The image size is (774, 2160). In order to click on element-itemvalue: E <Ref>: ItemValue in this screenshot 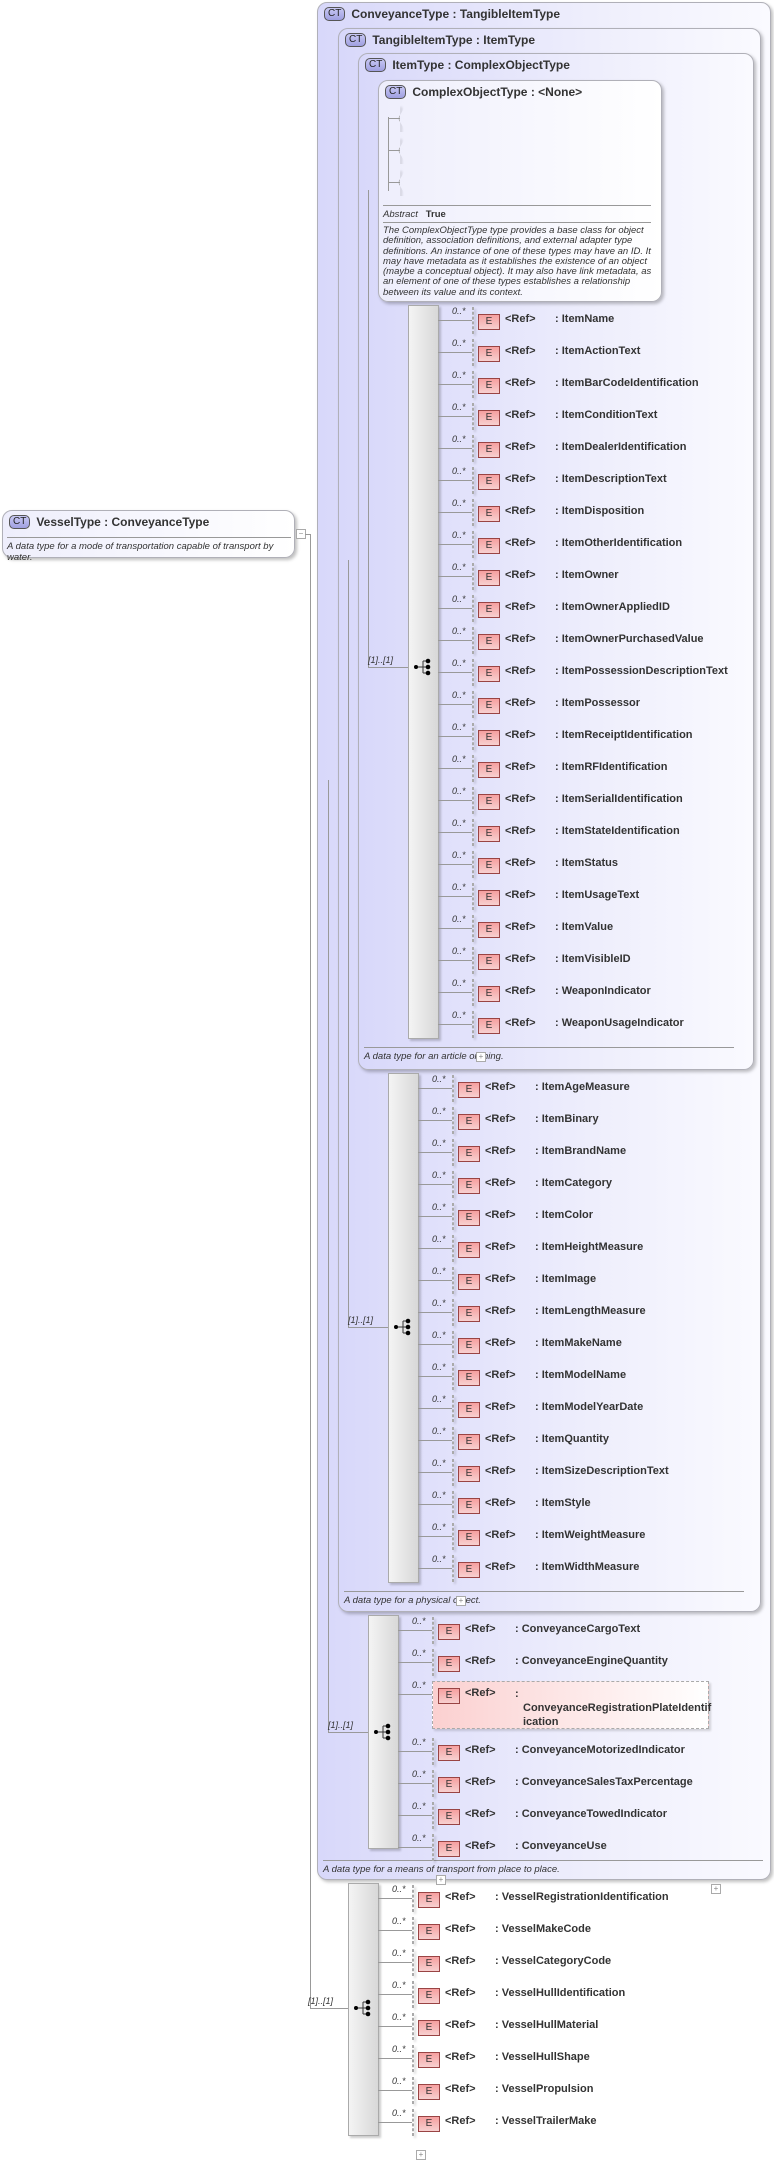, I will do `click(542, 928)`.